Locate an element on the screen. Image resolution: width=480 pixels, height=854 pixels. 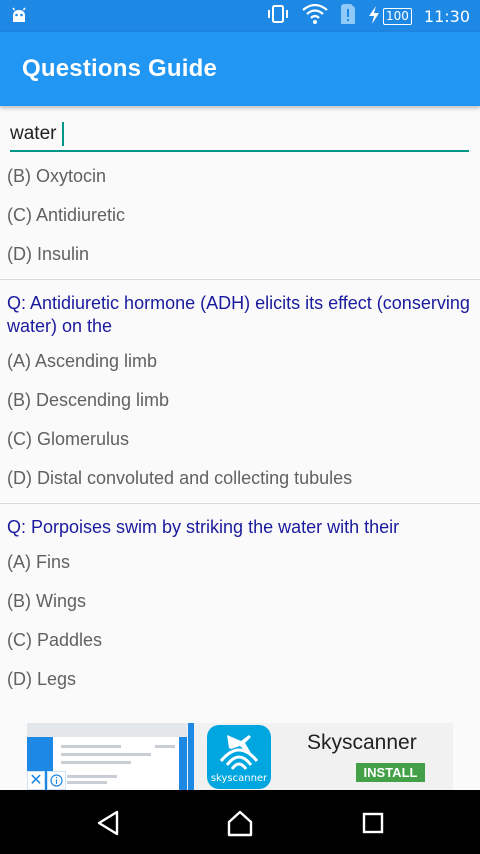
answer-option: (C) Antidiuretic is located at coordinates (66, 215).